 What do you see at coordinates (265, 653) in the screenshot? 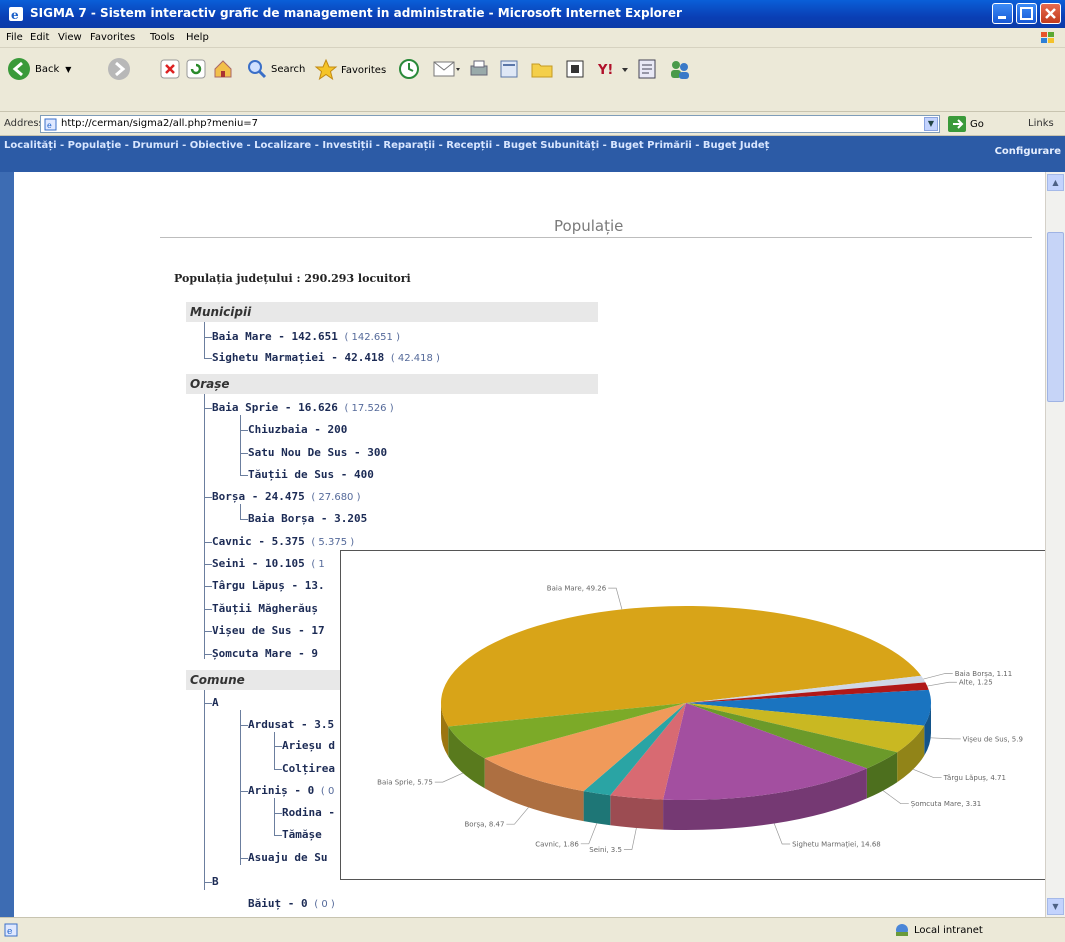
I see `tree-node-somcuta: Șomcuta Mare - 9` at bounding box center [265, 653].